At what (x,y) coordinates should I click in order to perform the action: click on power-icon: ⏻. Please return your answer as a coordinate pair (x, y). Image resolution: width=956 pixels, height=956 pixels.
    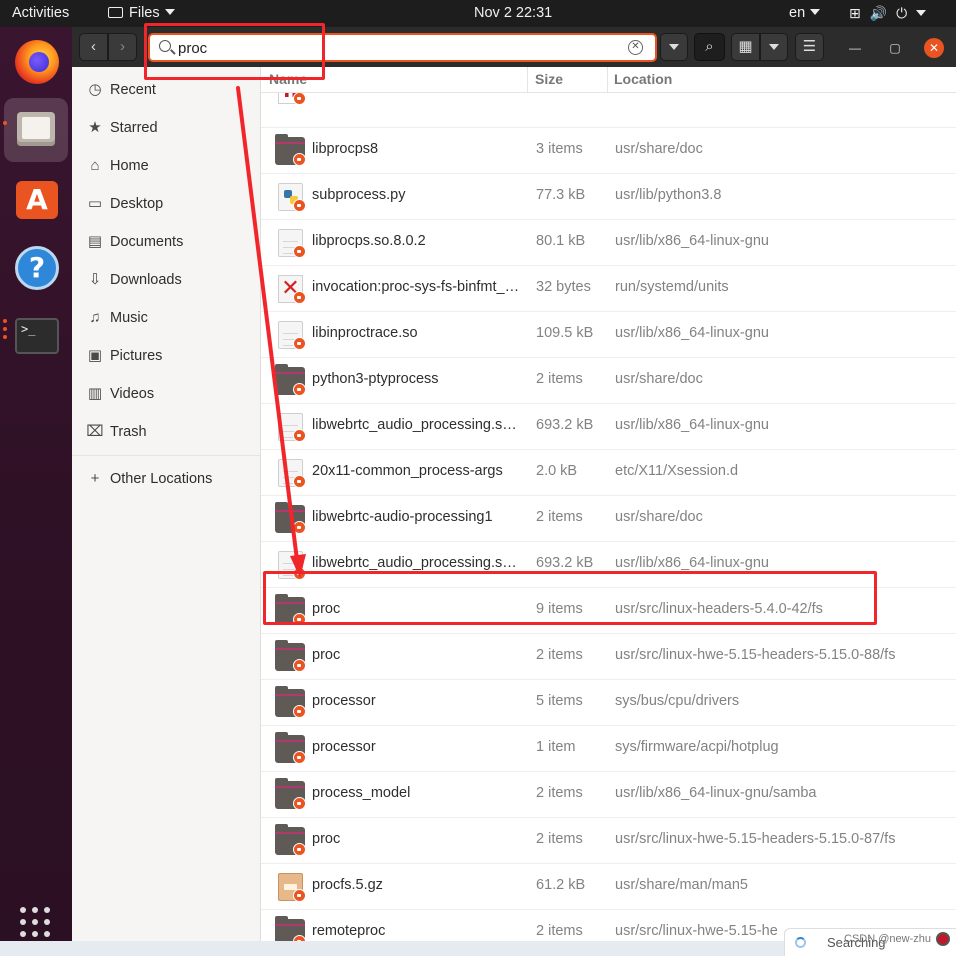
    Looking at the image, I should click on (902, 13).